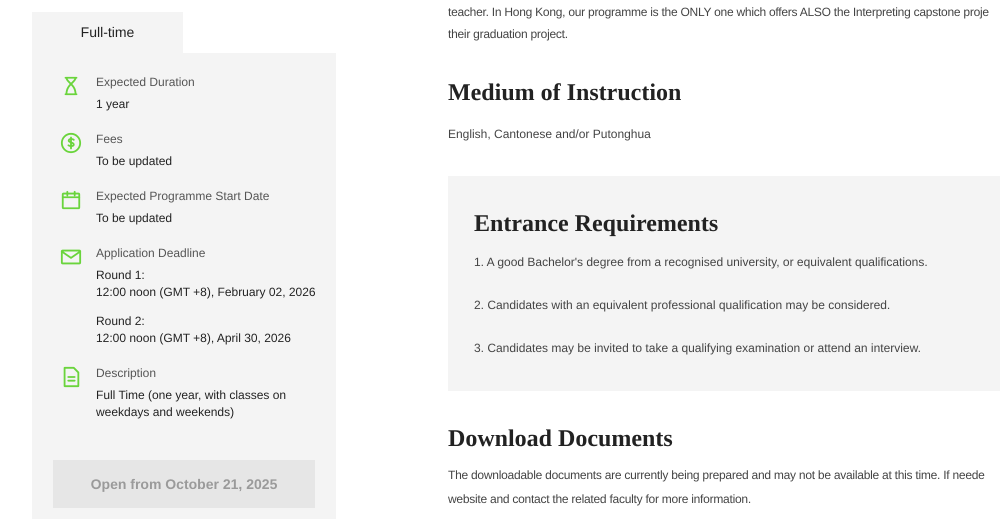 The height and width of the screenshot is (519, 1000). Describe the element at coordinates (683, 305) in the screenshot. I see `requirement-text: 2. Candidates with an equivalent professional qualification may be considered.` at that location.